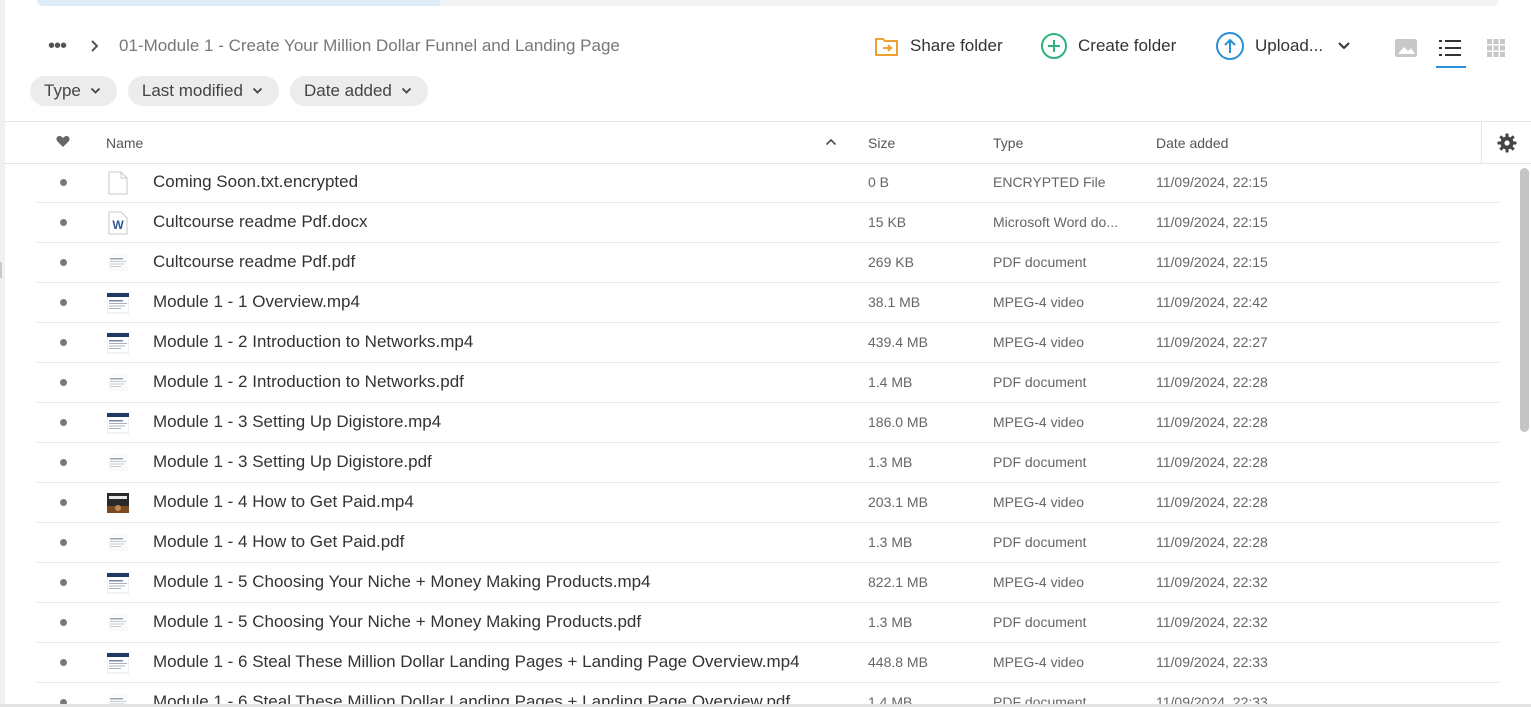 This screenshot has width=1531, height=707. I want to click on column-header-size: Size, so click(881, 143).